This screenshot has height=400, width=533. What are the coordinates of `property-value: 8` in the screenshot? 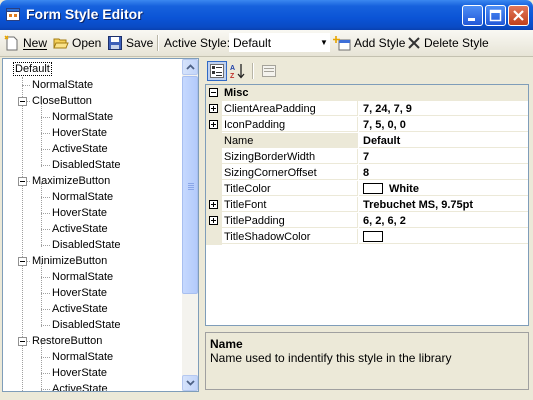 It's located at (443, 172).